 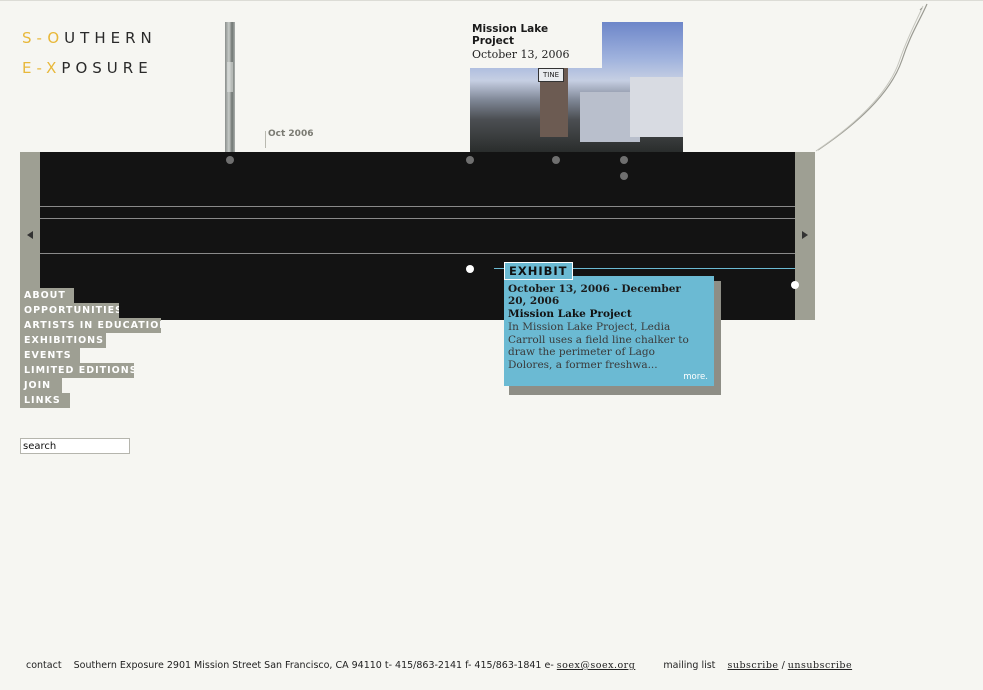 I want to click on search-input, so click(x=75, y=446).